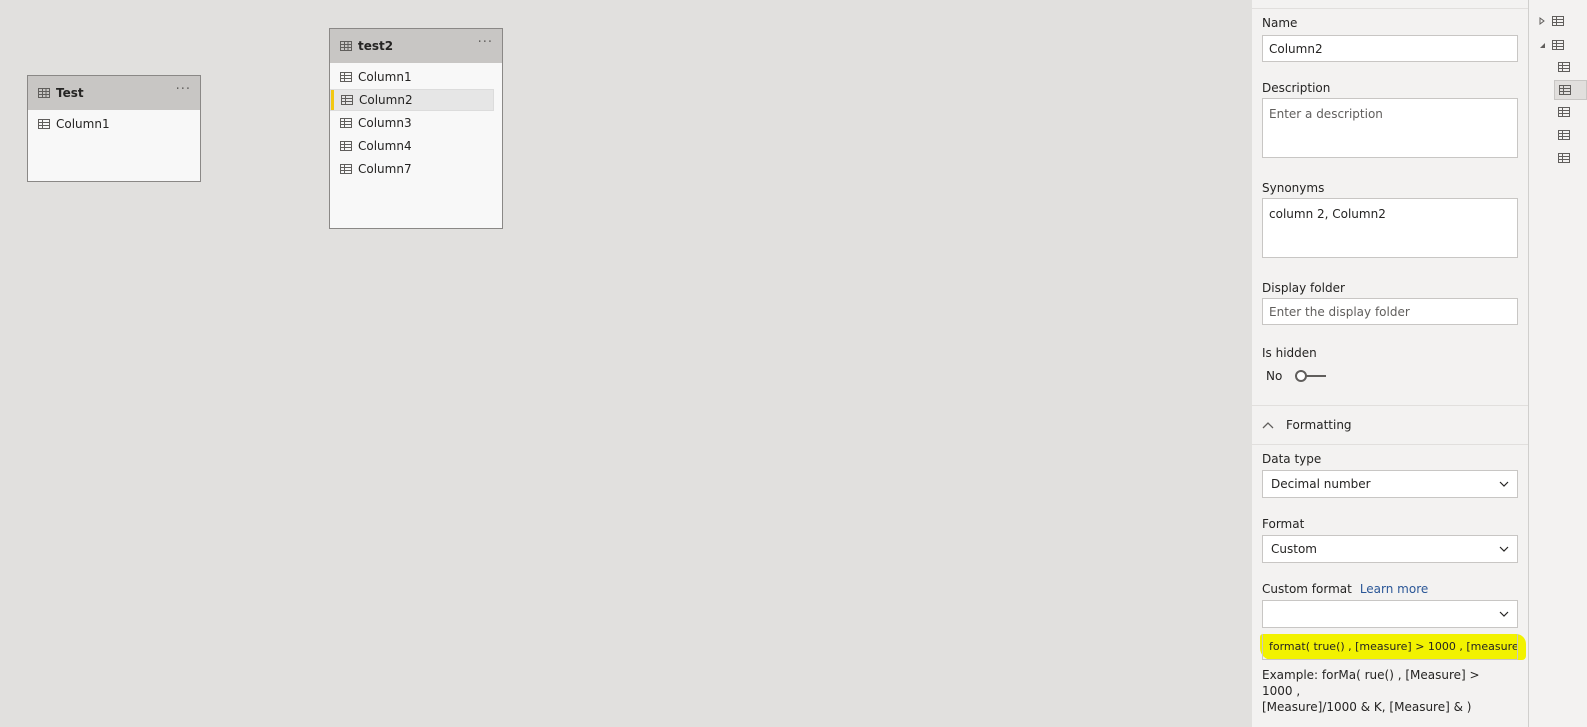 This screenshot has width=1587, height=727. I want to click on column-name: Column2, so click(386, 100).